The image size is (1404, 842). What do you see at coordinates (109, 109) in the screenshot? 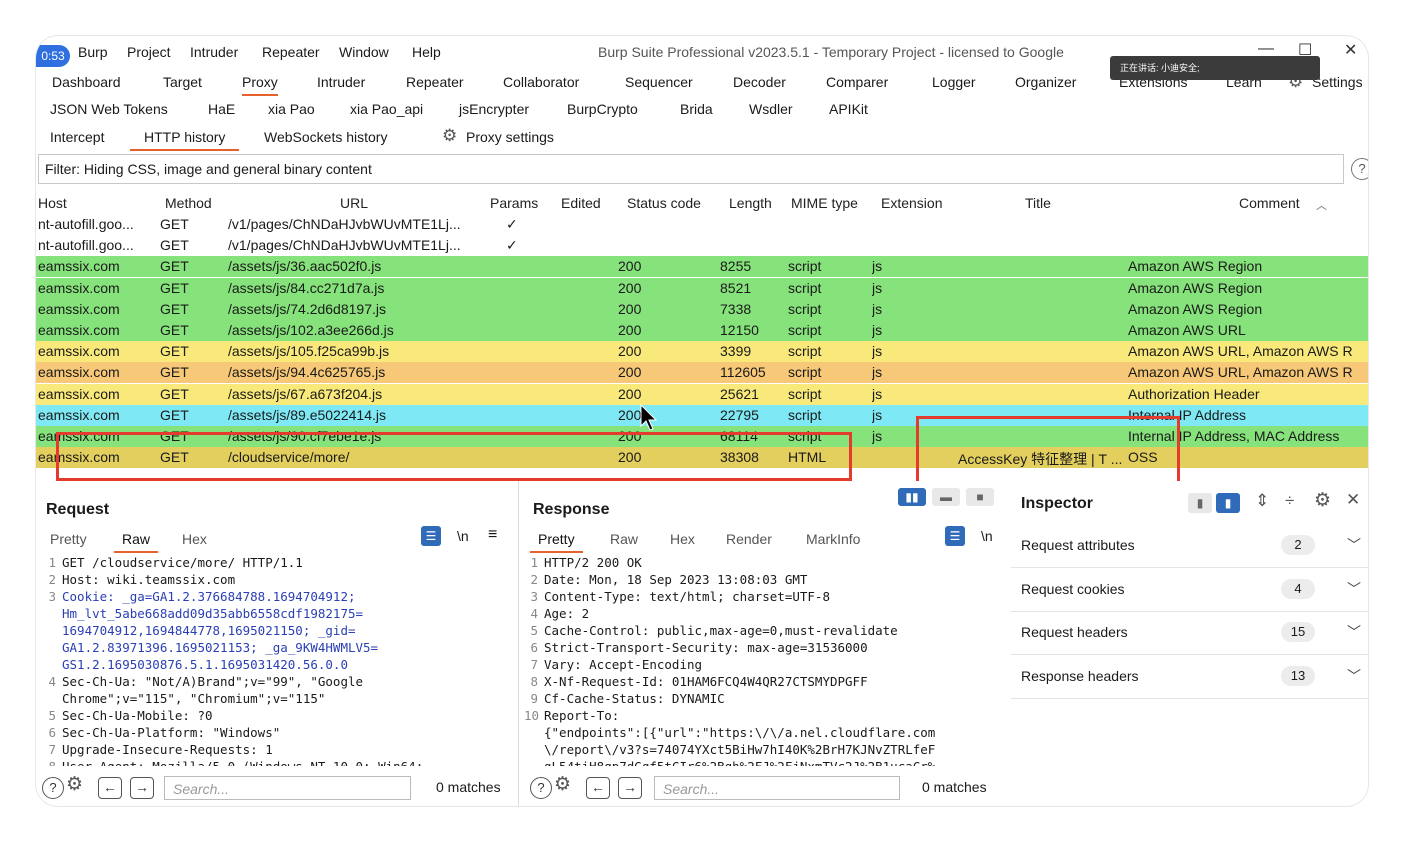
I see `tab-json-web-tokens: JSON Web Tokens` at bounding box center [109, 109].